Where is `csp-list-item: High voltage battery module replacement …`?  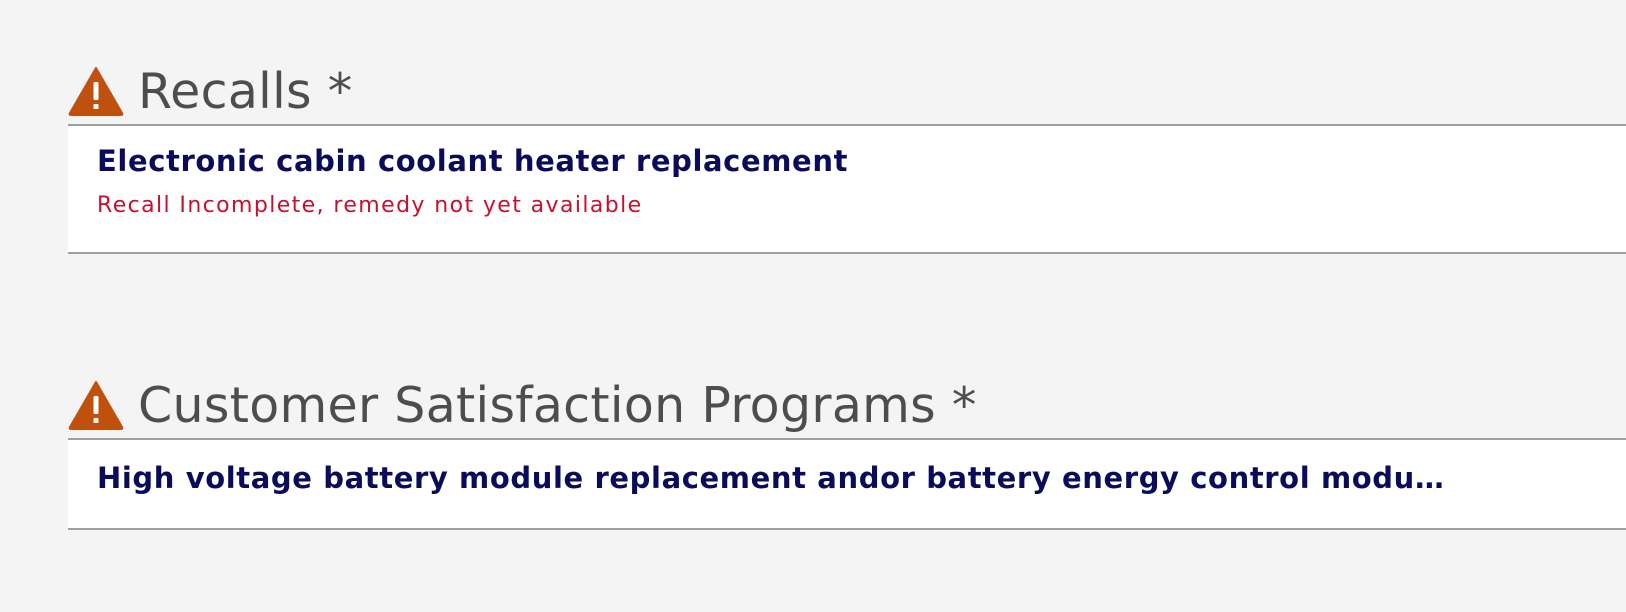 csp-list-item: High voltage battery module replacement … is located at coordinates (847, 484).